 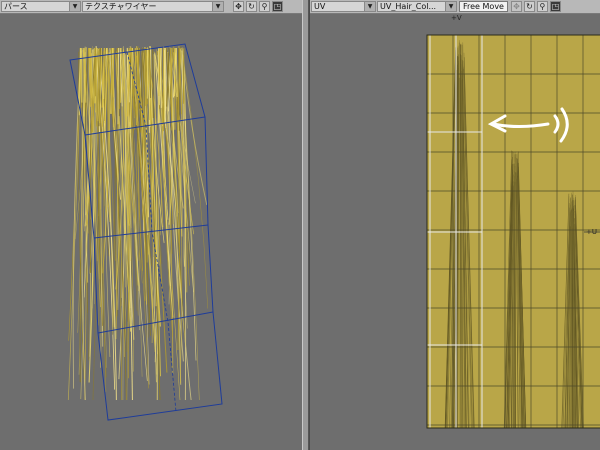 What do you see at coordinates (305, 225) in the screenshot?
I see `viewport-divider` at bounding box center [305, 225].